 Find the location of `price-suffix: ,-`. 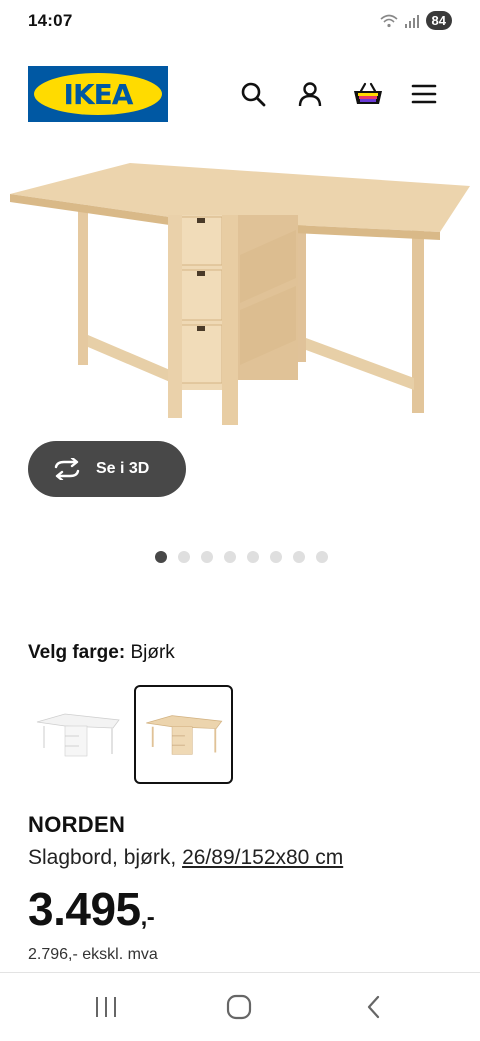

price-suffix: ,- is located at coordinates (147, 917).